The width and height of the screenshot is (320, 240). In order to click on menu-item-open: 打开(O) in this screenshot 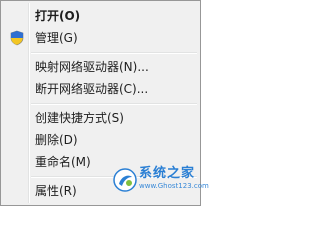, I will do `click(100, 16)`.